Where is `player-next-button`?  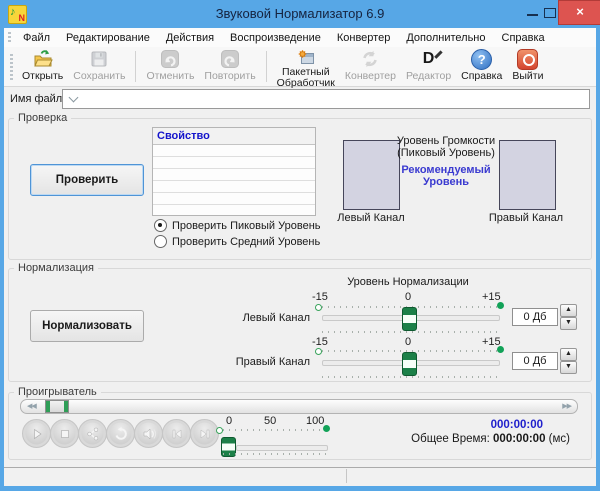 player-next-button is located at coordinates (204, 433).